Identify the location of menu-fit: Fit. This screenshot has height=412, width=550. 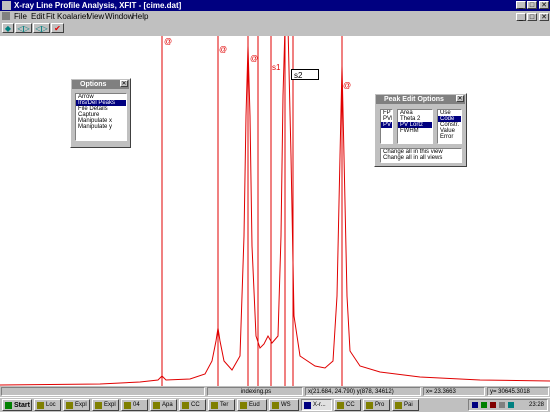
(50, 16).